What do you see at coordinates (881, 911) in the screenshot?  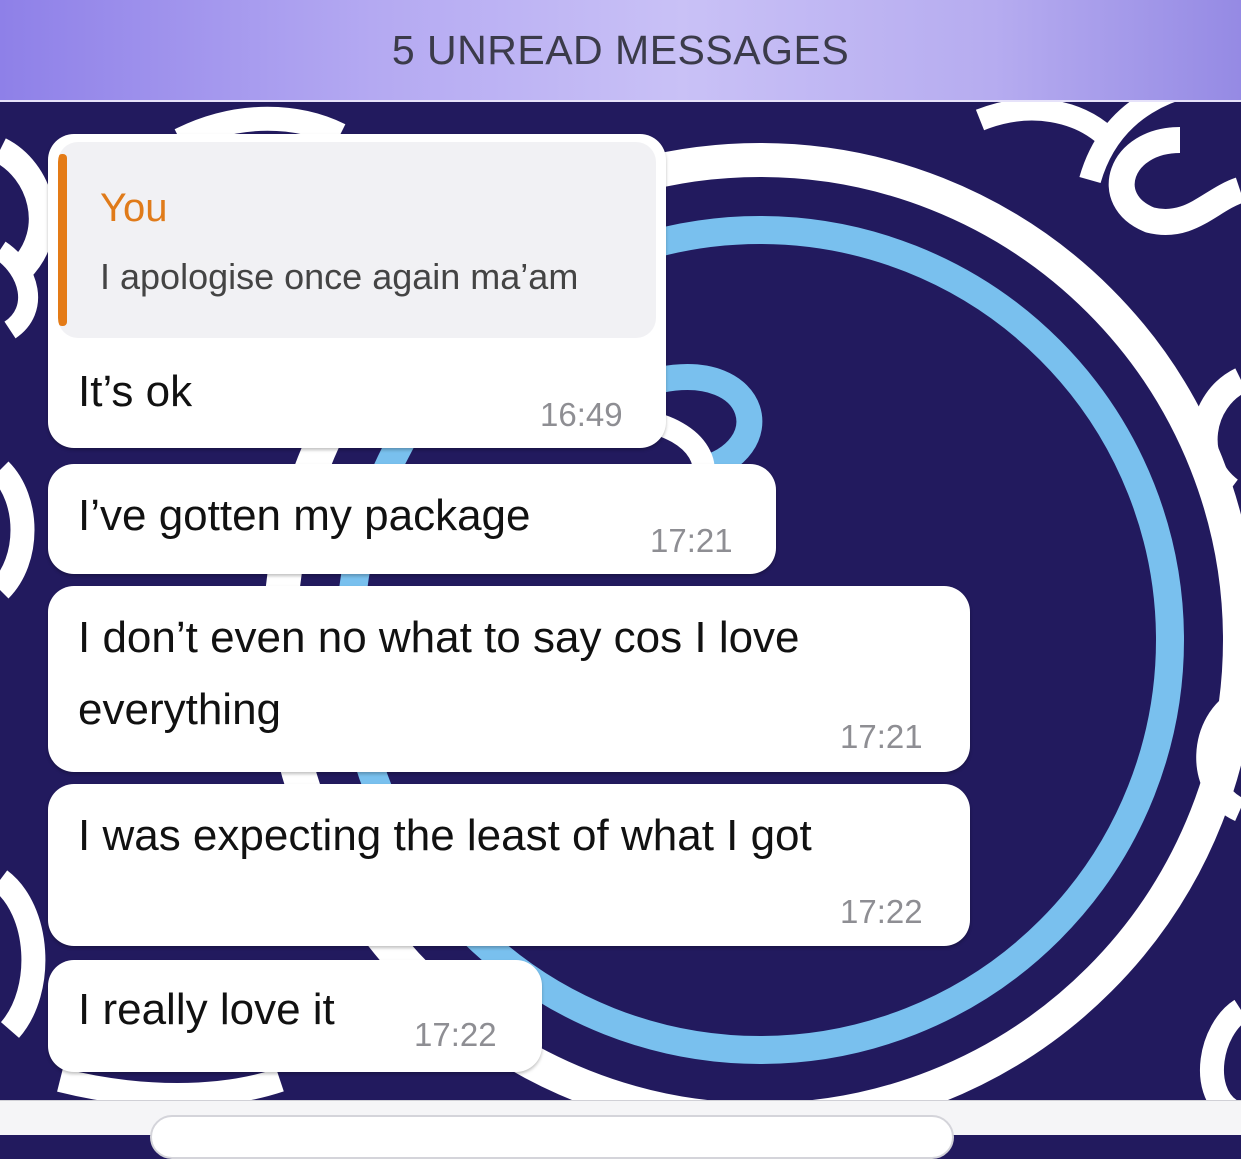 I see `message-time-4: 17:22` at bounding box center [881, 911].